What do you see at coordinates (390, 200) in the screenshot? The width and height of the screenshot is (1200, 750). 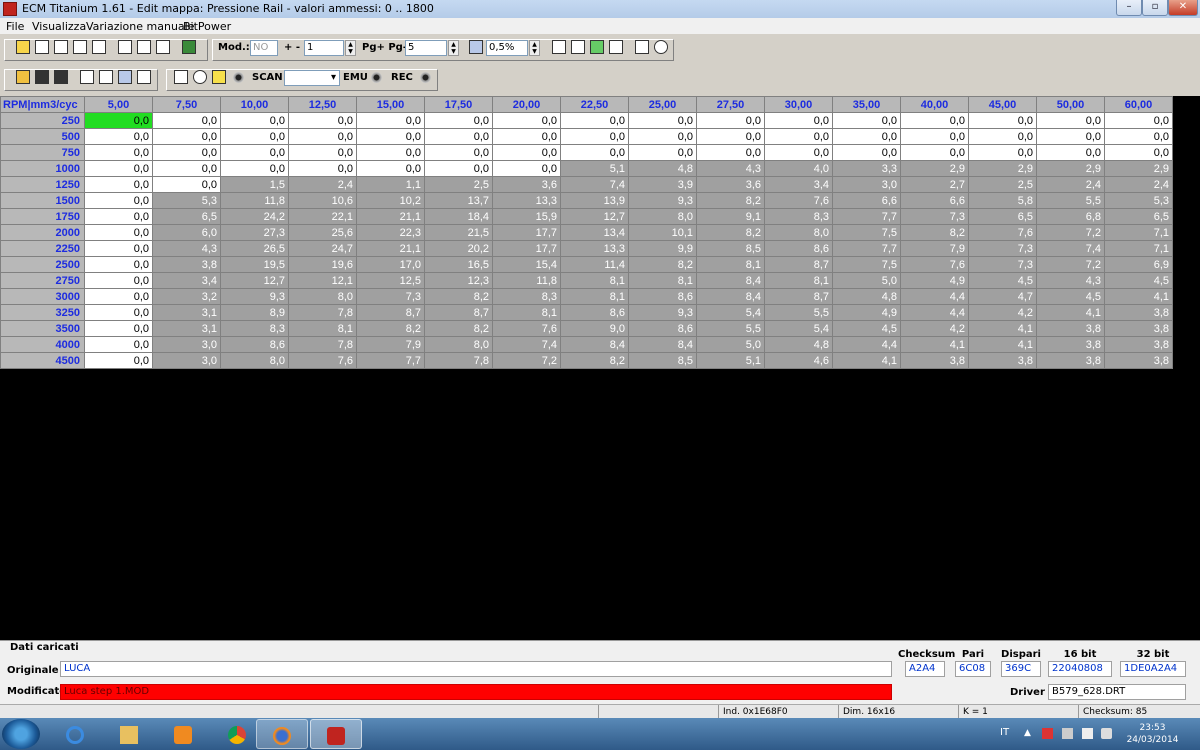 I see `map-cell: 10,2` at bounding box center [390, 200].